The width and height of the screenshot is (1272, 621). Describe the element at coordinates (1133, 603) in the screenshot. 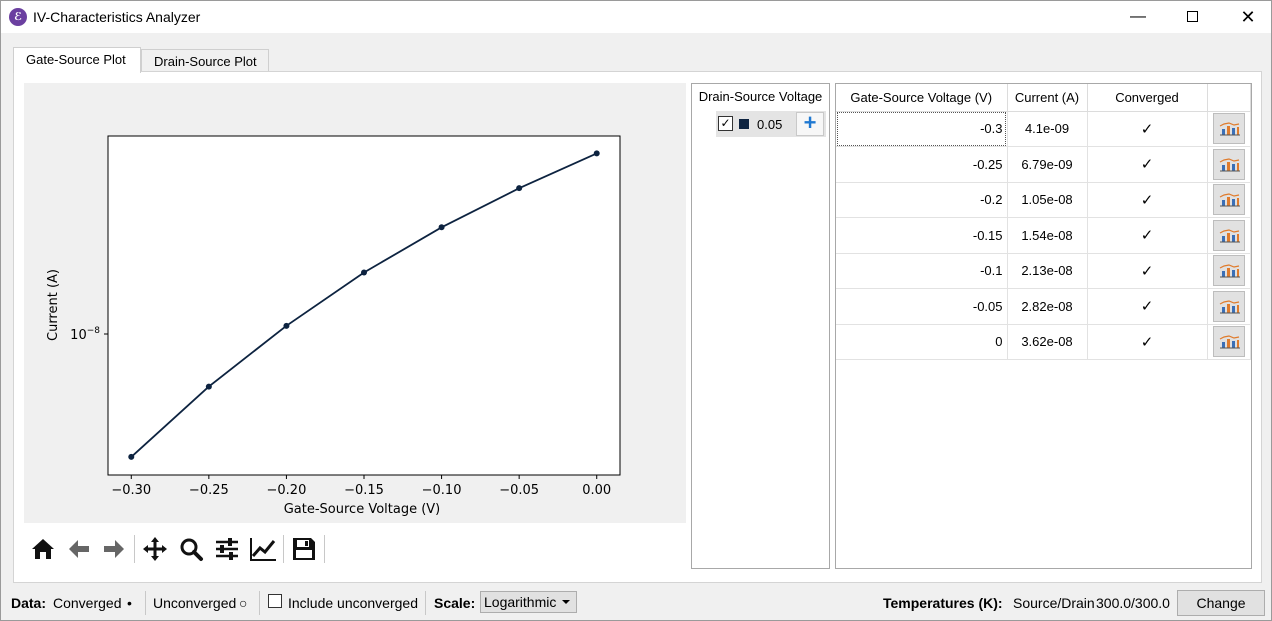

I see `temperatures-value: 300.0/300.0` at that location.